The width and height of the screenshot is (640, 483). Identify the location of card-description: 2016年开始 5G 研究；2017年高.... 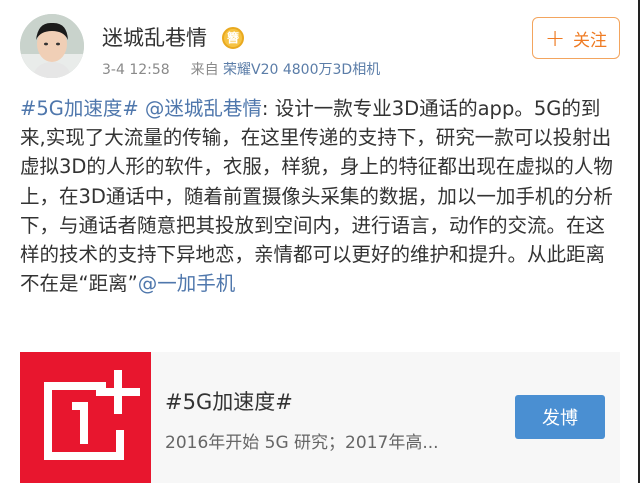
(302, 443).